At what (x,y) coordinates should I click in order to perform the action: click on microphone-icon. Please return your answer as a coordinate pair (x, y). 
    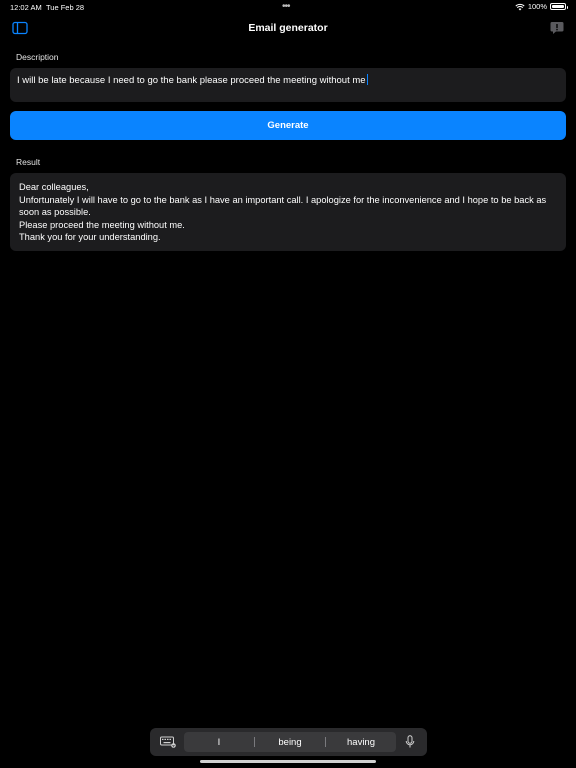
    Looking at the image, I should click on (410, 742).